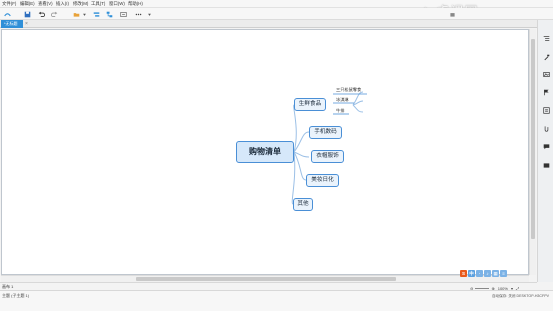 The width and height of the screenshot is (553, 311). I want to click on more-dropdown-icon, so click(149, 14).